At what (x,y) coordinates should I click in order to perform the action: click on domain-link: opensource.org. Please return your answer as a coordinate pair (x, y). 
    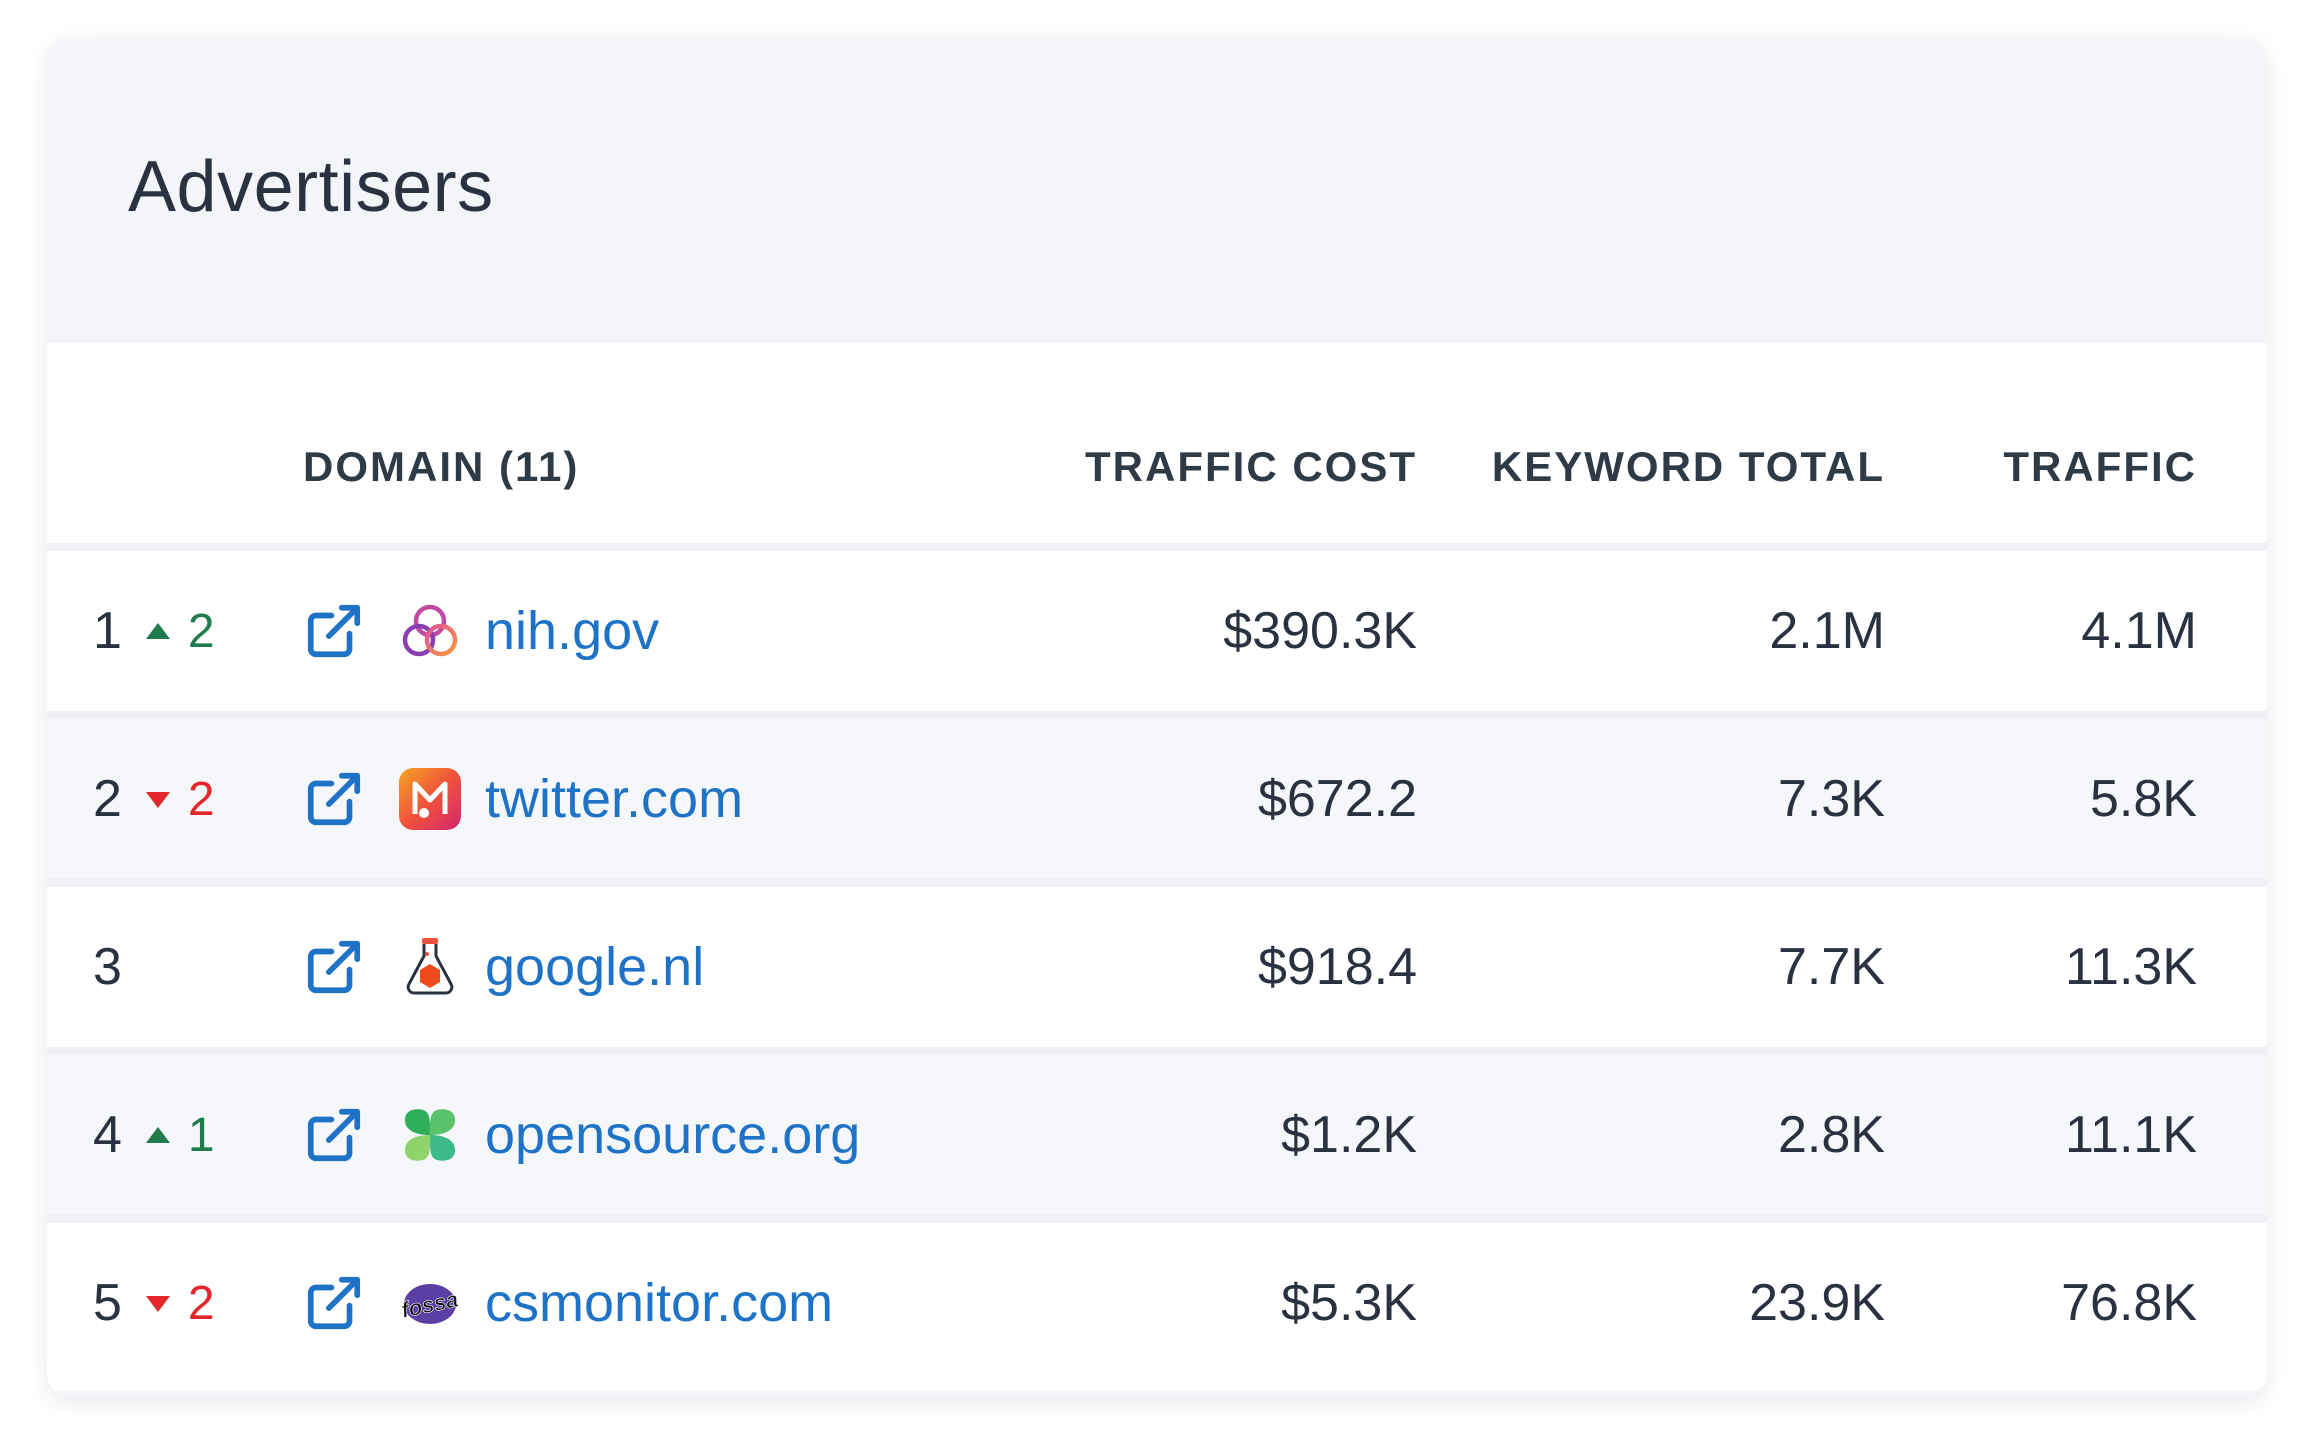
    Looking at the image, I should click on (672, 1135).